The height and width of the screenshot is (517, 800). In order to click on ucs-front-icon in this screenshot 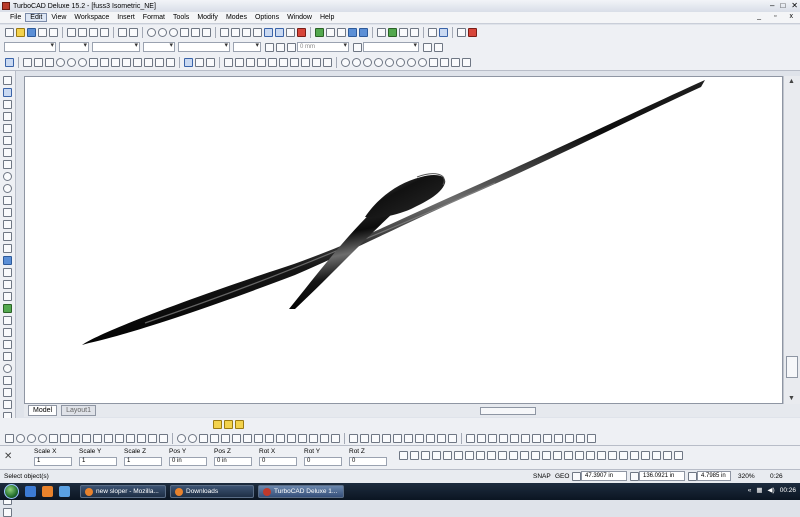, I will do `click(272, 62)`.